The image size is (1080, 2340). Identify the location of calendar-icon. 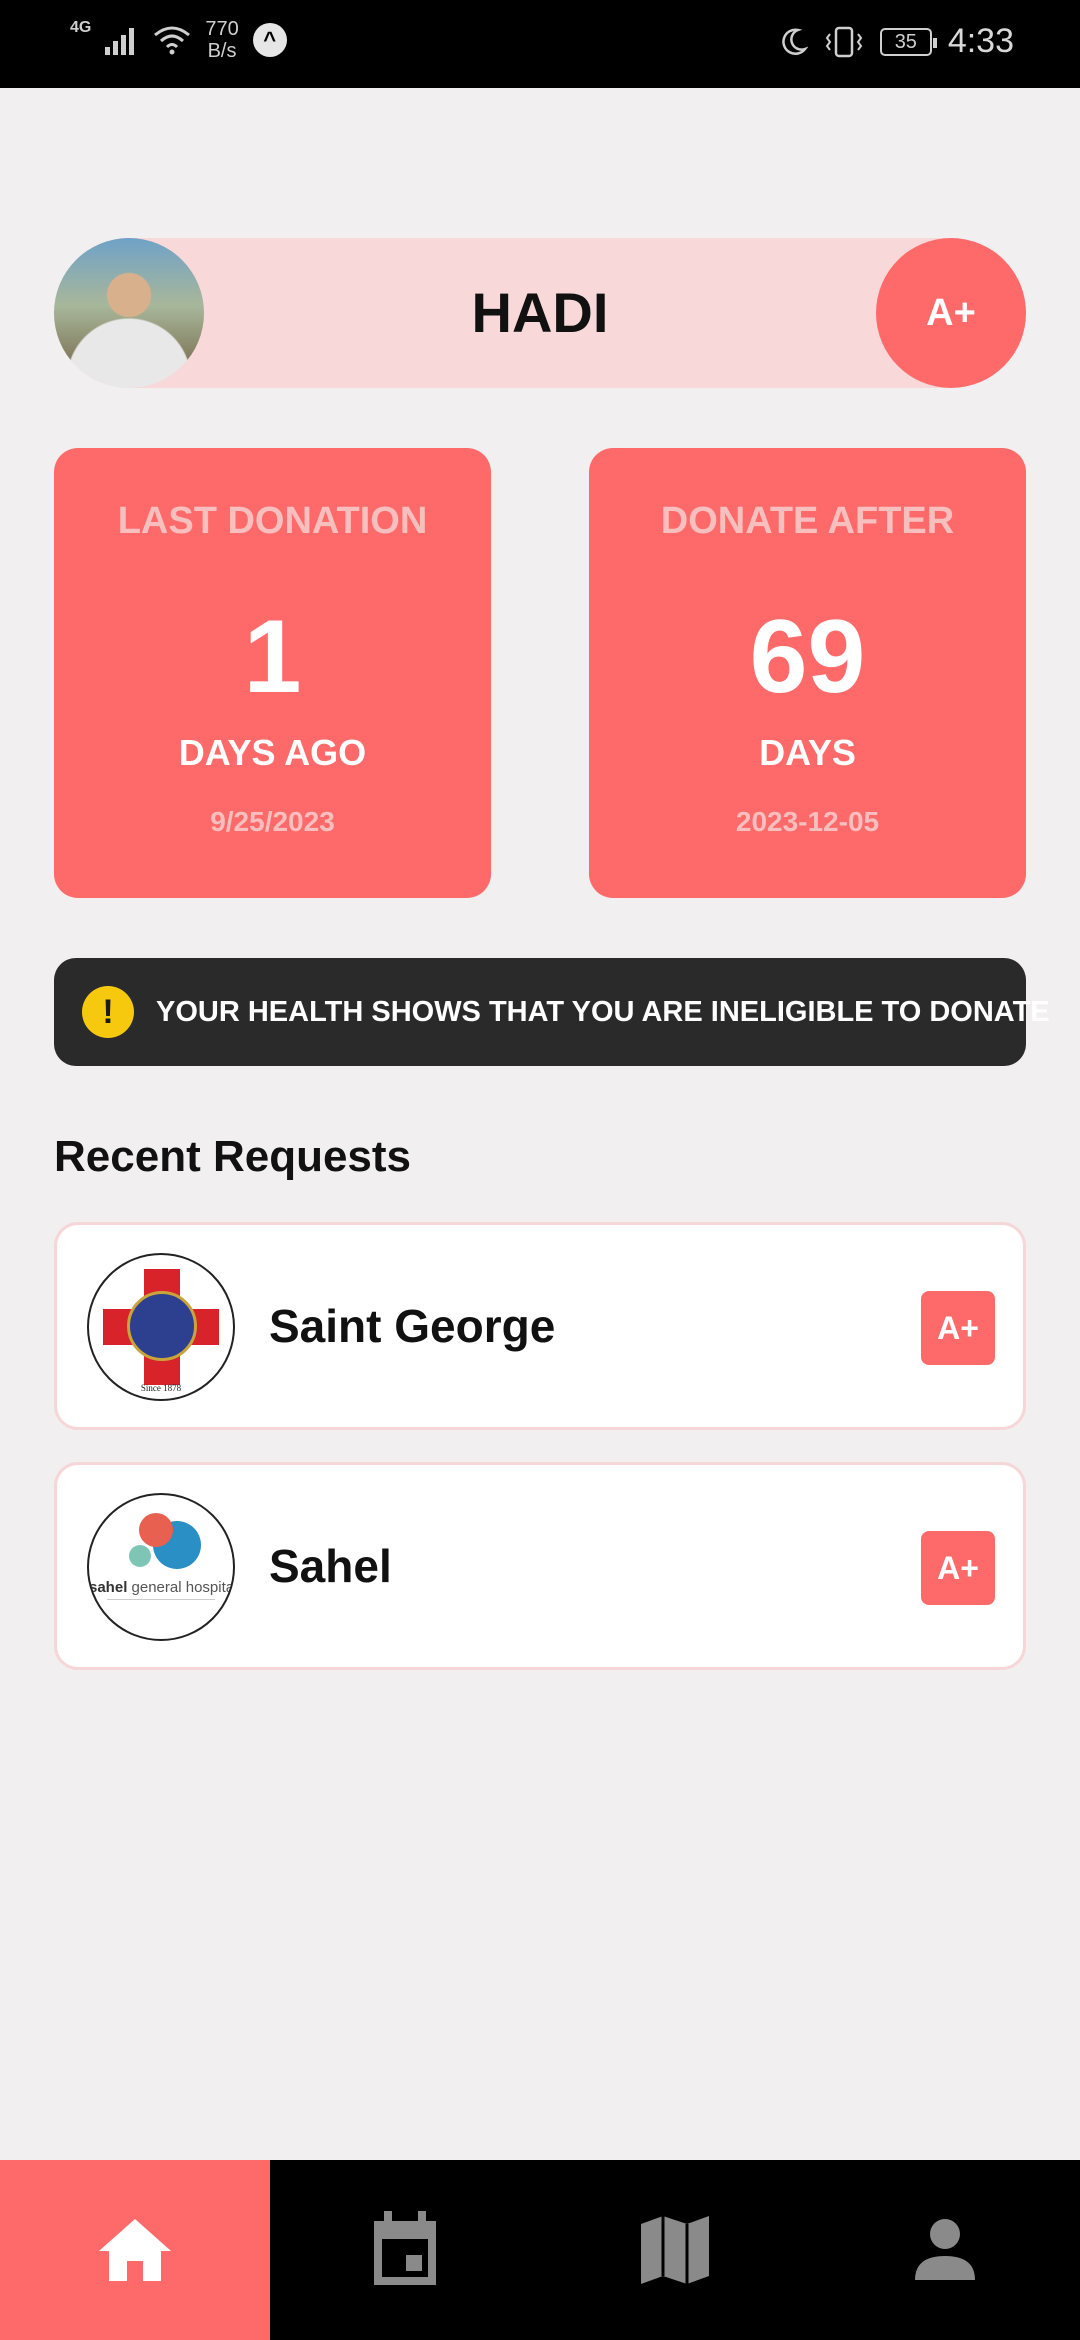
(405, 2248).